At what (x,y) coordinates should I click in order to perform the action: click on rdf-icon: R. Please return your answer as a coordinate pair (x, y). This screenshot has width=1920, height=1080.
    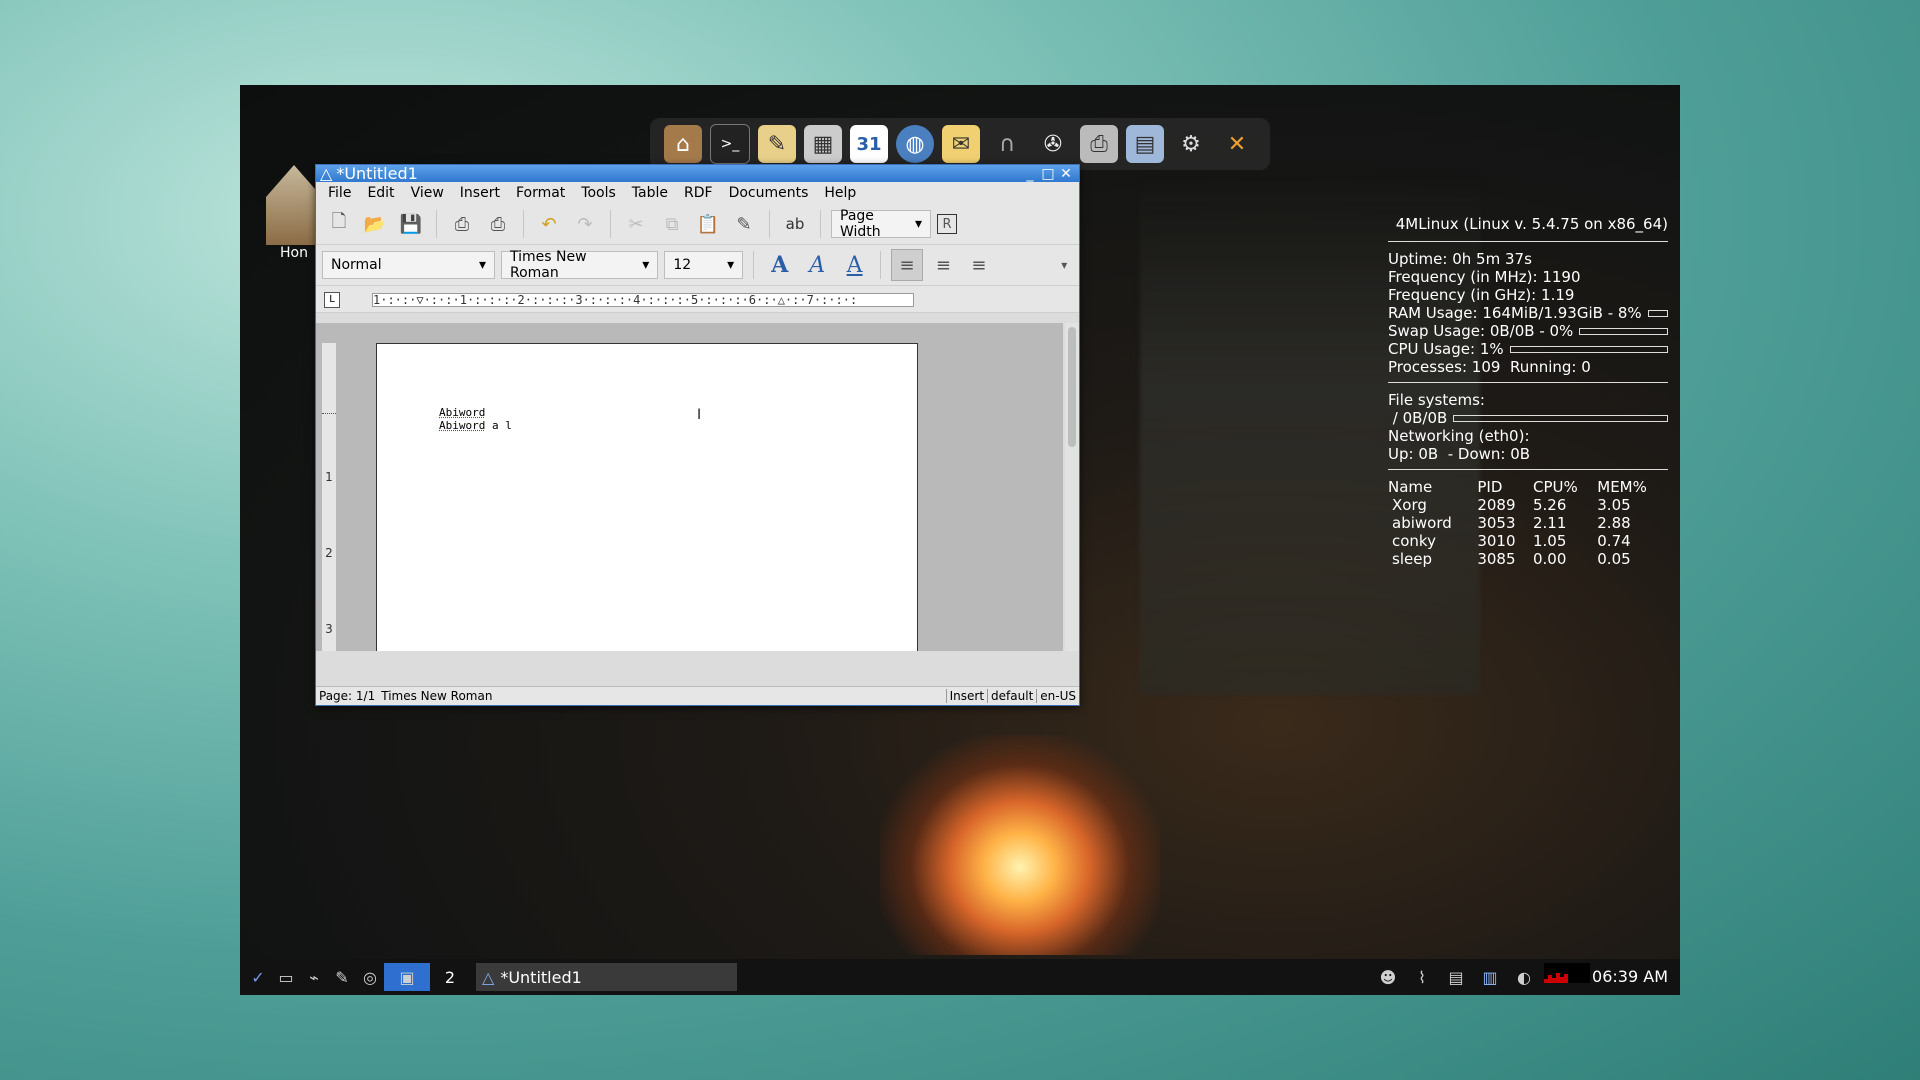
    Looking at the image, I should click on (947, 224).